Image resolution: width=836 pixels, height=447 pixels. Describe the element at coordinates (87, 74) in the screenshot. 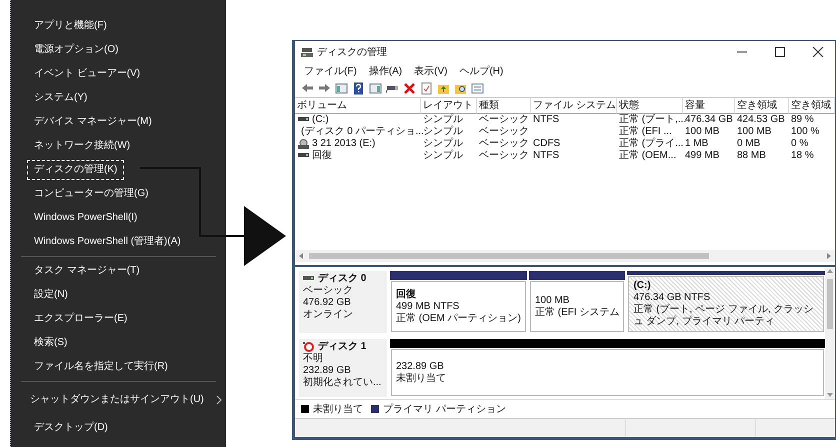

I see `menu-item: イベント ビューアー(V)` at that location.